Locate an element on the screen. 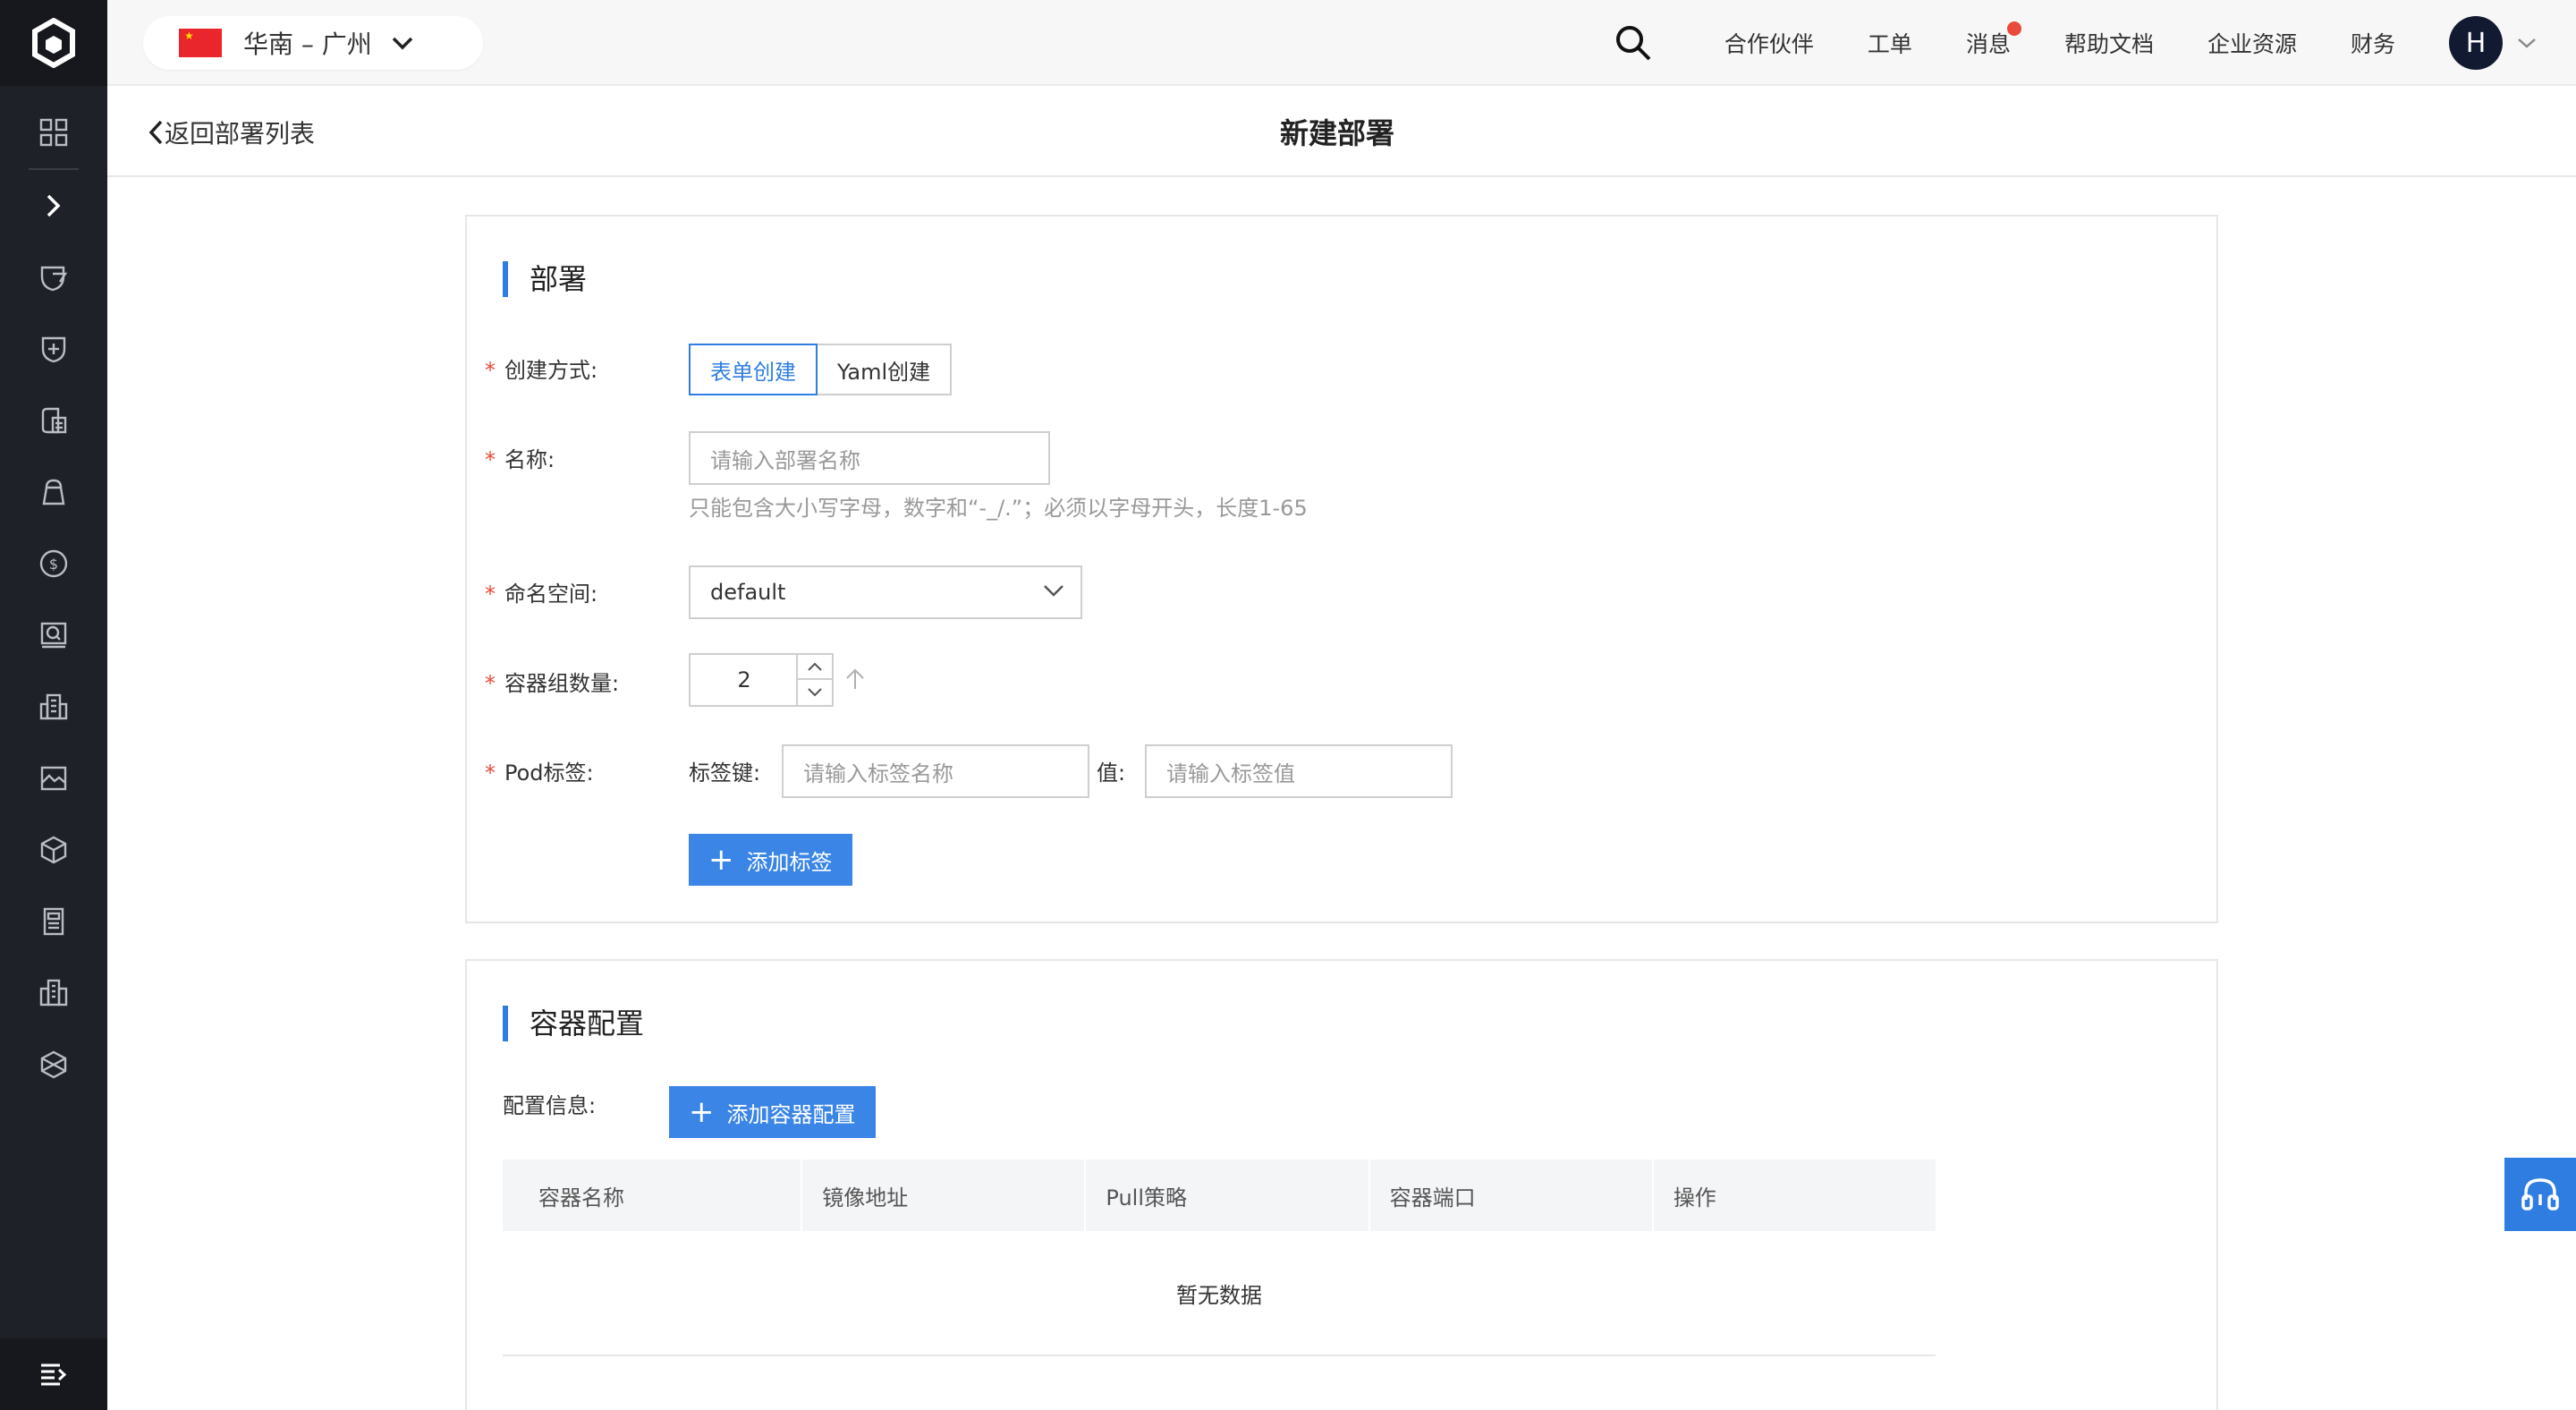  replicas-stepper: 2 is located at coordinates (761, 680).